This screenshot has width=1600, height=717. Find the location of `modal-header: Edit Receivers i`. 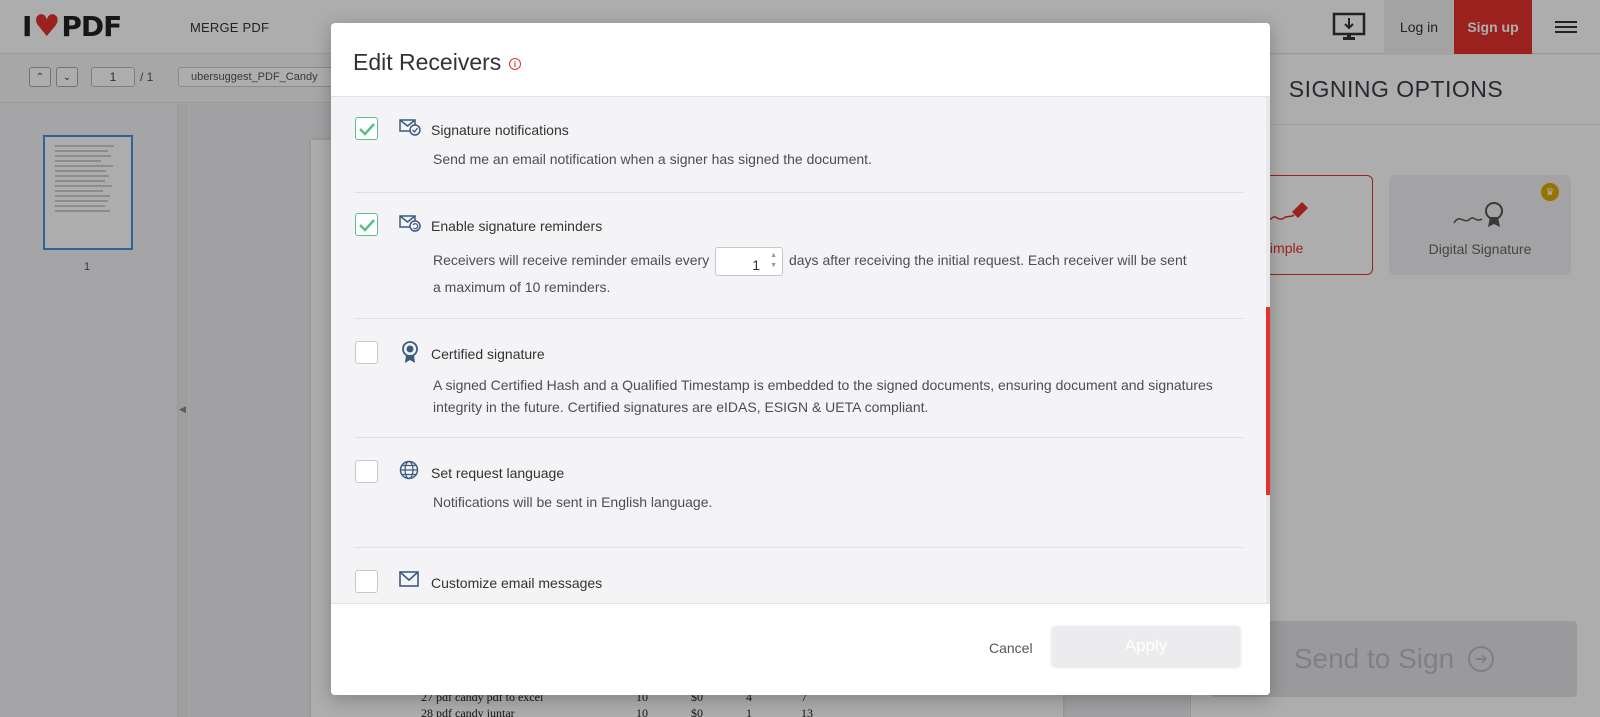

modal-header: Edit Receivers i is located at coordinates (800, 60).